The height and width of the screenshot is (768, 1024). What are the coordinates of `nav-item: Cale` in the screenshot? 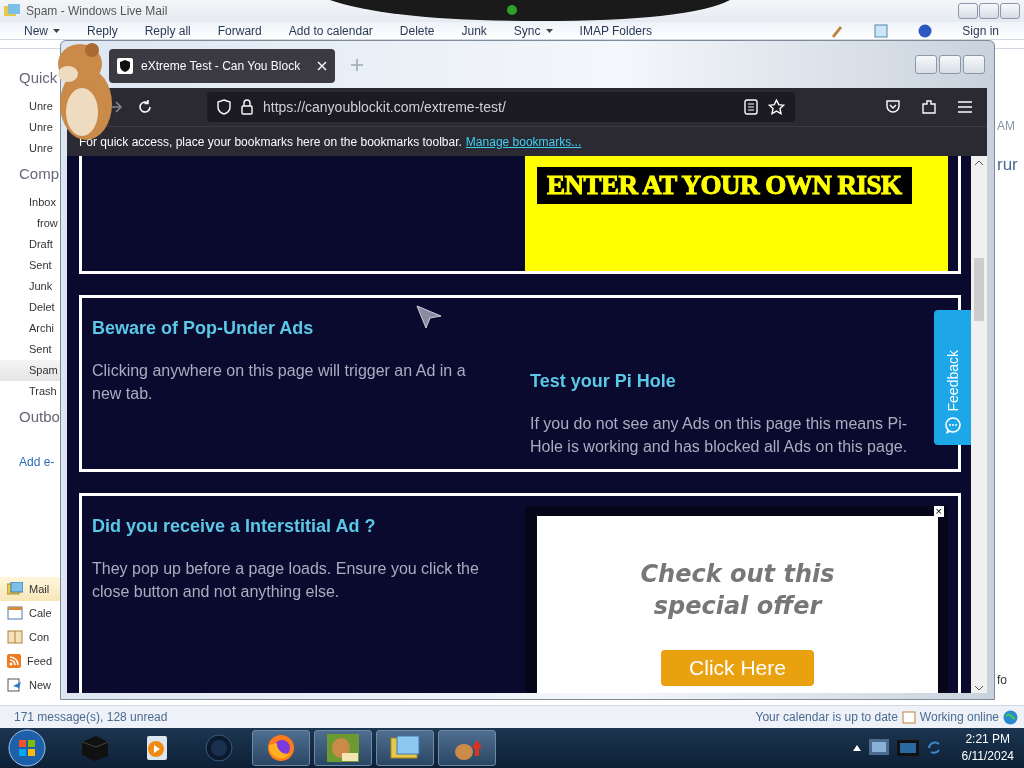 It's located at (30, 613).